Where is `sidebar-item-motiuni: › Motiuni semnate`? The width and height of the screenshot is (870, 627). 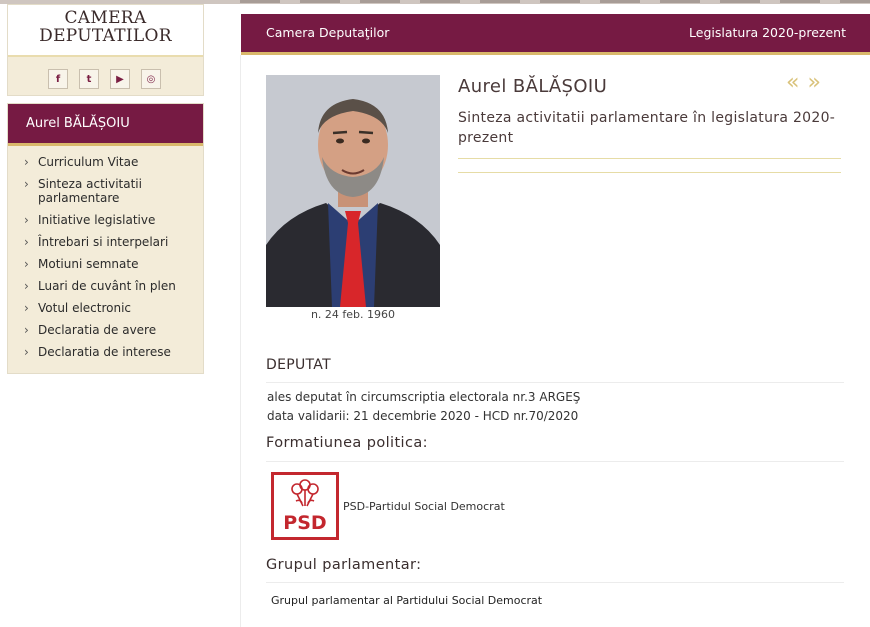
sidebar-item-motiuni: › Motiuni semnate is located at coordinates (113, 264).